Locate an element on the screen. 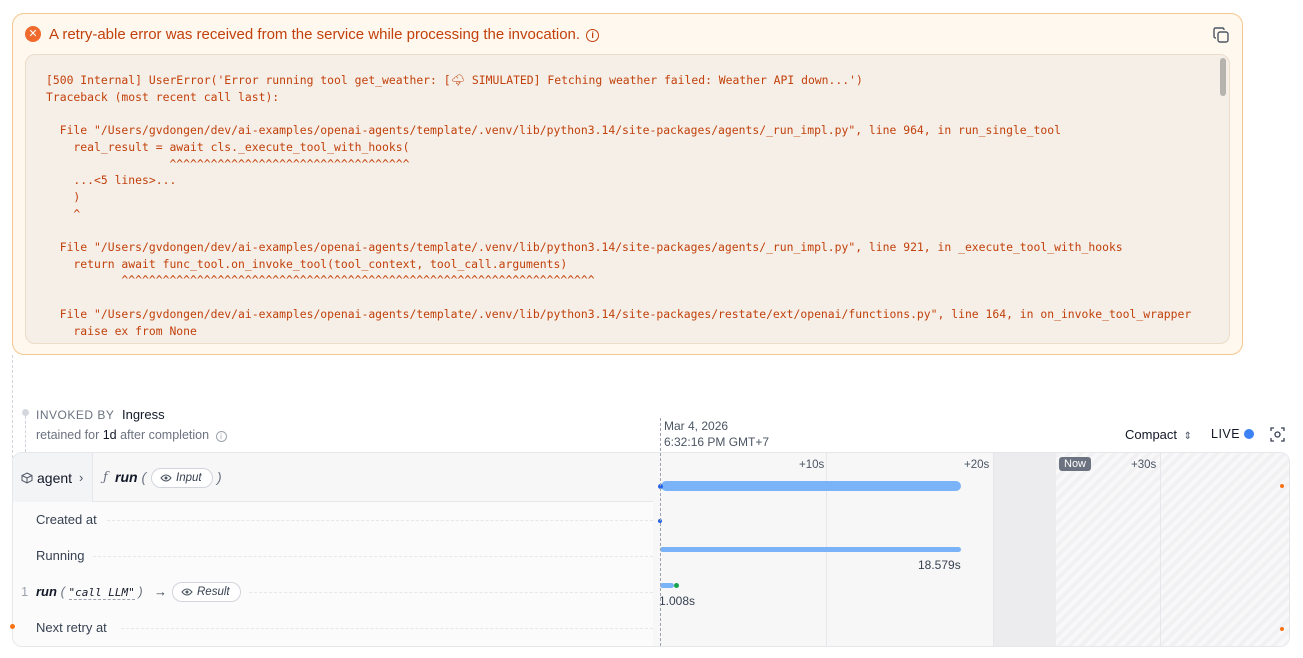  invoked-by-value: Ingress is located at coordinates (143, 414).